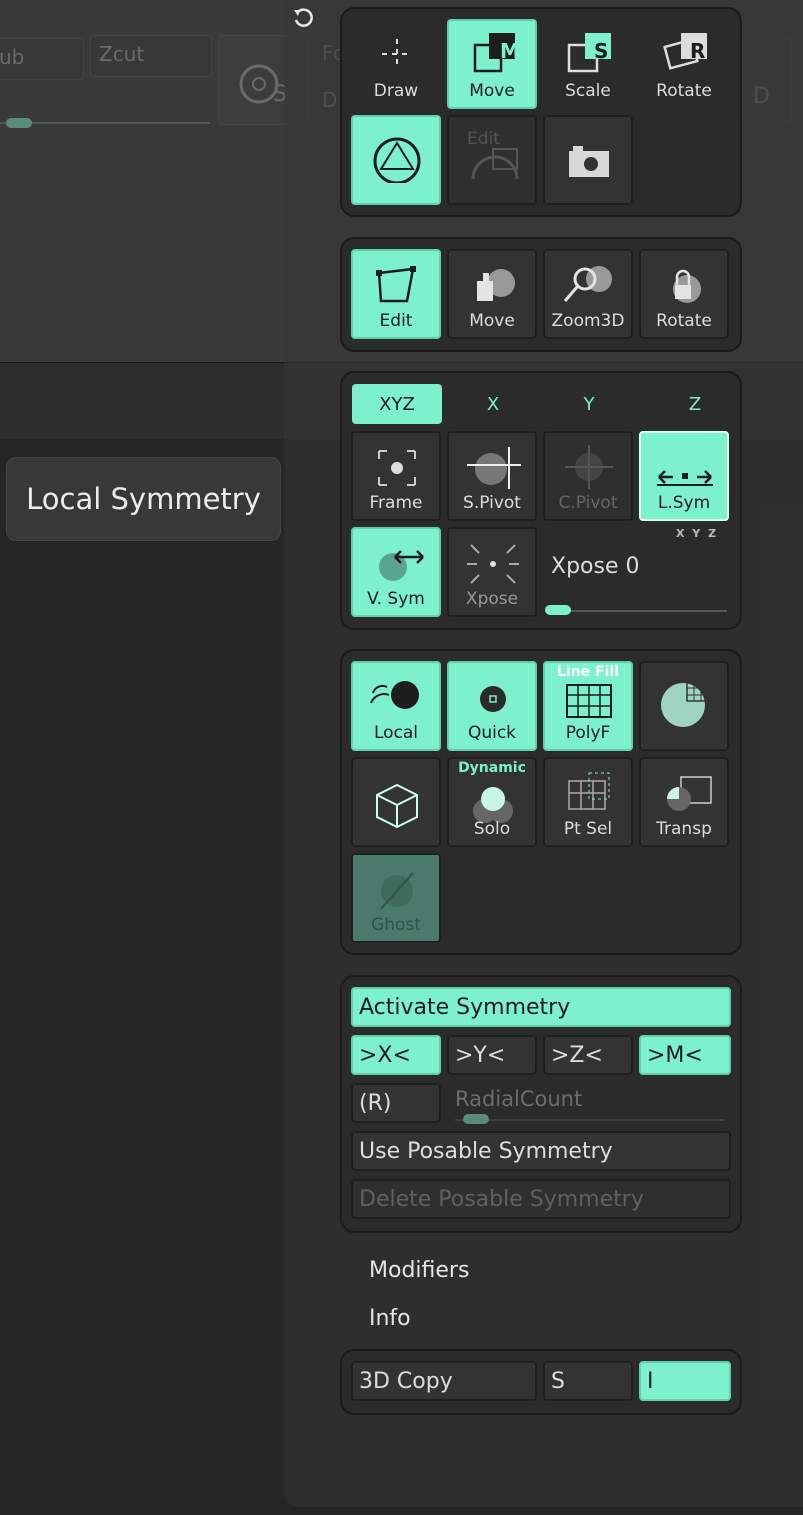 The height and width of the screenshot is (1515, 803). What do you see at coordinates (684, 64) in the screenshot?
I see `rotate-button: R Rotate` at bounding box center [684, 64].